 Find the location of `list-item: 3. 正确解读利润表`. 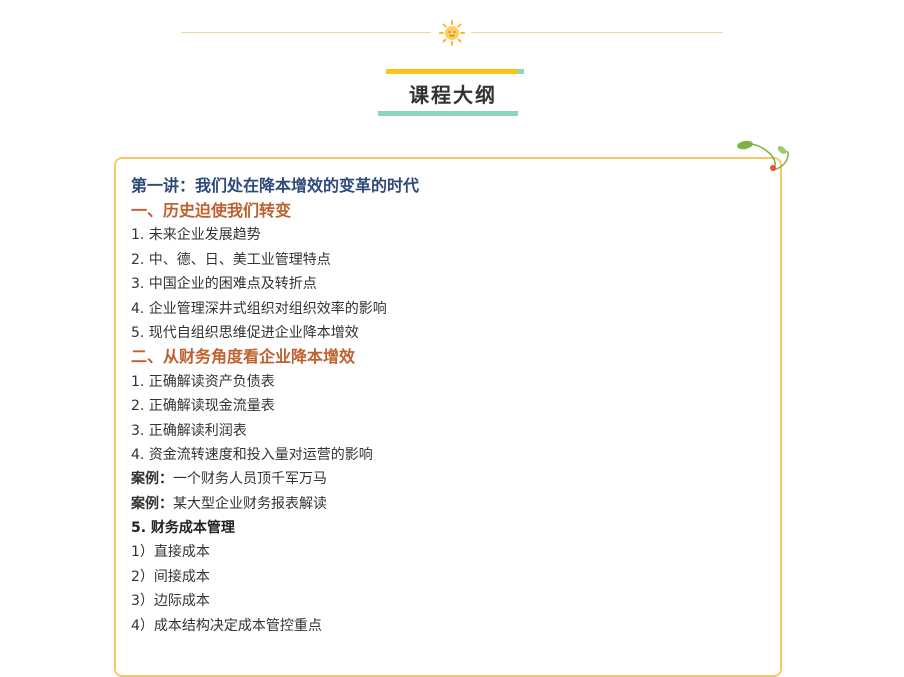

list-item: 3. 正确解读利润表 is located at coordinates (189, 430).